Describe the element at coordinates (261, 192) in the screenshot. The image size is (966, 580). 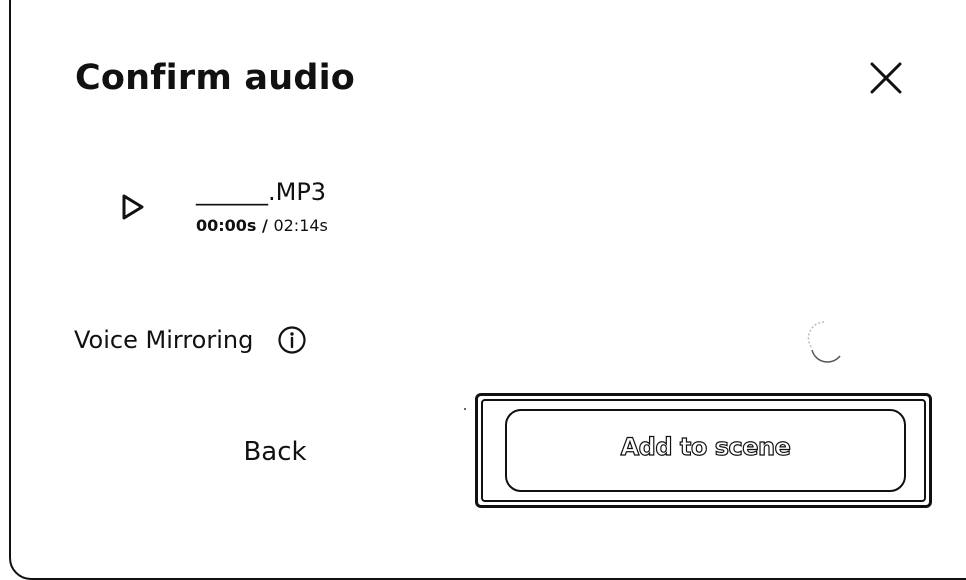
I see `audio-file-name: ______.MP3` at that location.